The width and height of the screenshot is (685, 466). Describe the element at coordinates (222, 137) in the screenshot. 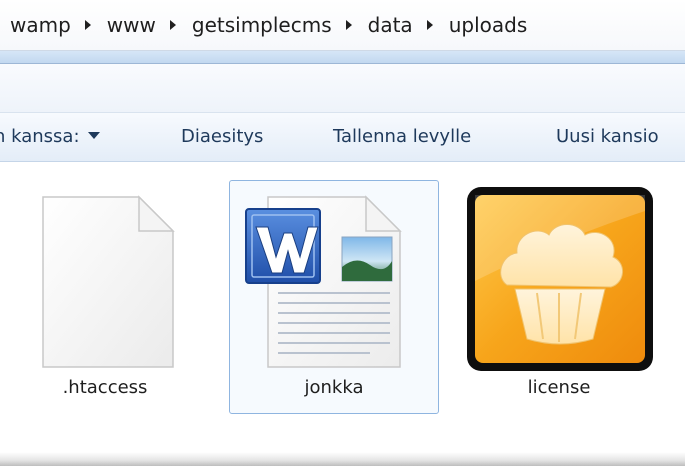

I see `slideshow-button: Diaesitys` at that location.